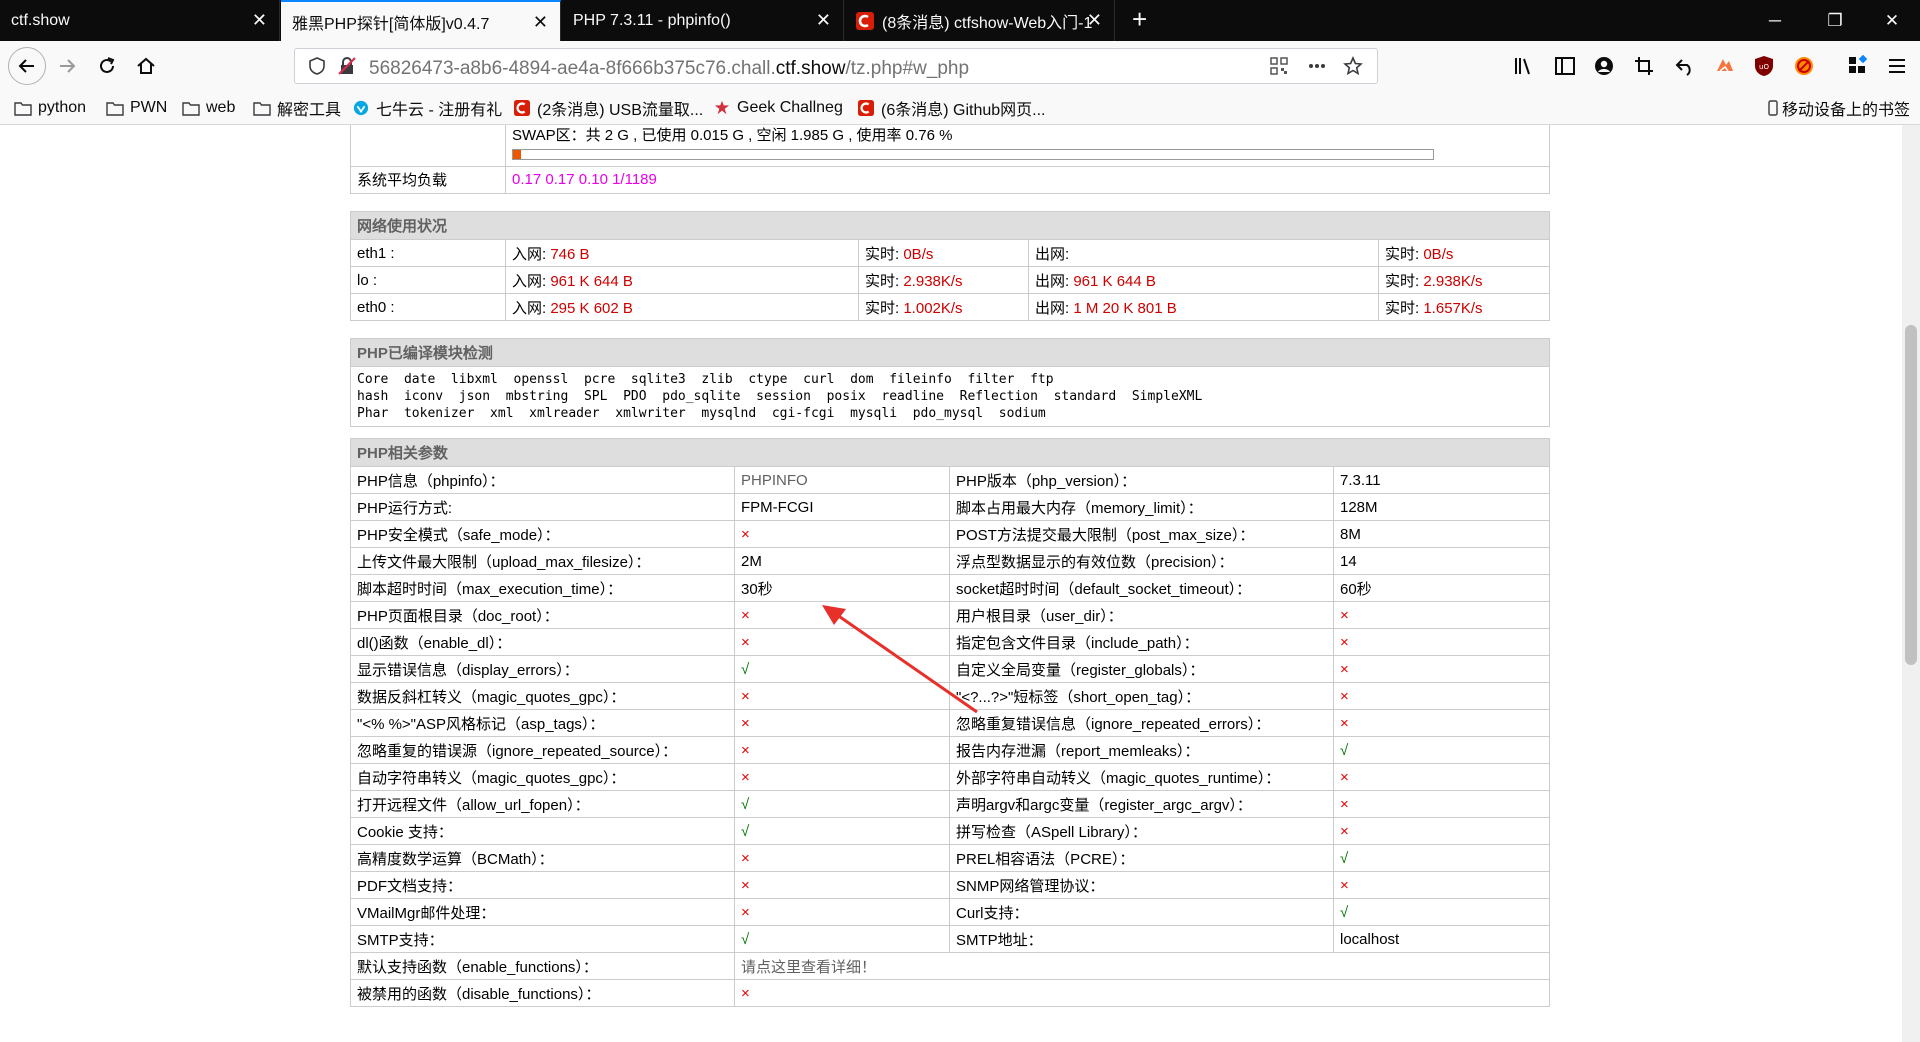 Image resolution: width=1920 pixels, height=1042 pixels. Describe the element at coordinates (842, 507) in the screenshot. I see `param-value: FPM-FCGI` at that location.